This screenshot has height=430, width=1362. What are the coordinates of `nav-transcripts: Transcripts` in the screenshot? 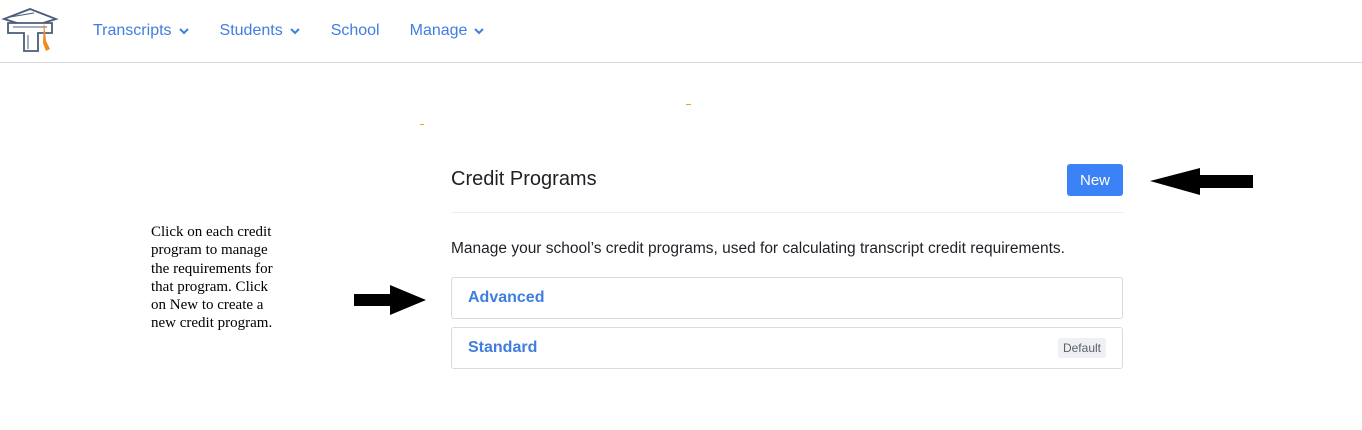 It's located at (141, 31).